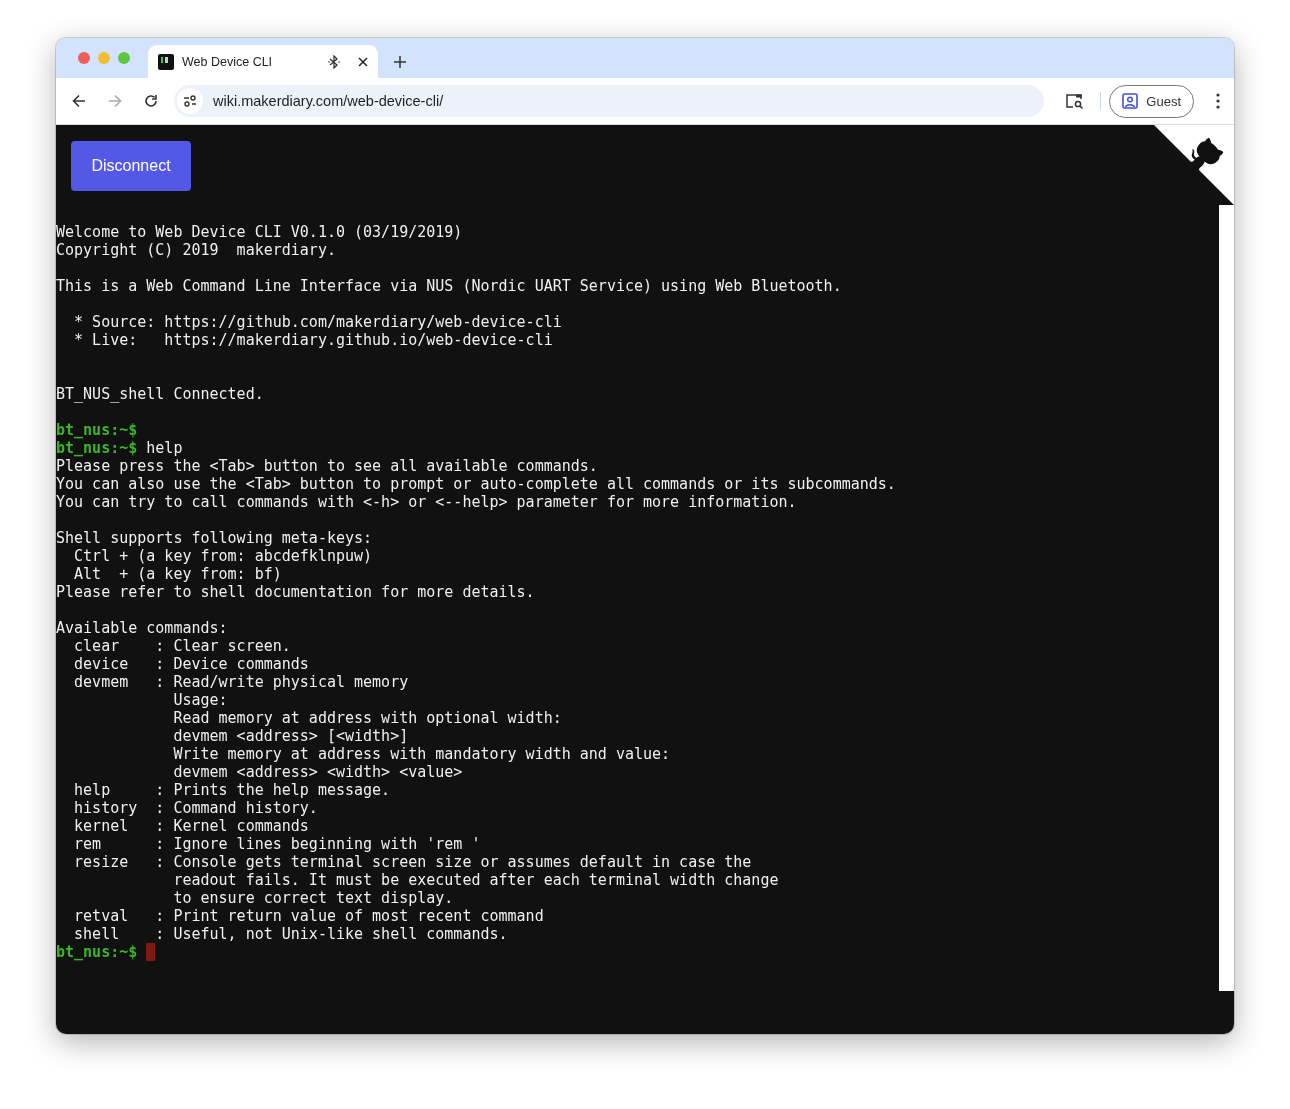 This screenshot has width=1290, height=1109. I want to click on terminal-line: * Live: https://makerdiary.github.io/web-device-cli, so click(313, 340).